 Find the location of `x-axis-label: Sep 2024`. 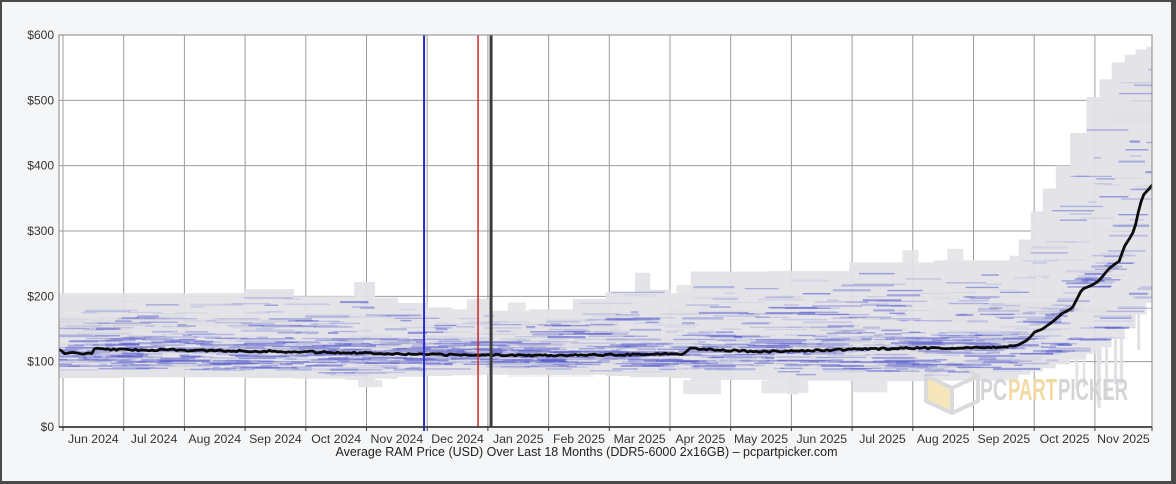

x-axis-label: Sep 2024 is located at coordinates (275, 439).